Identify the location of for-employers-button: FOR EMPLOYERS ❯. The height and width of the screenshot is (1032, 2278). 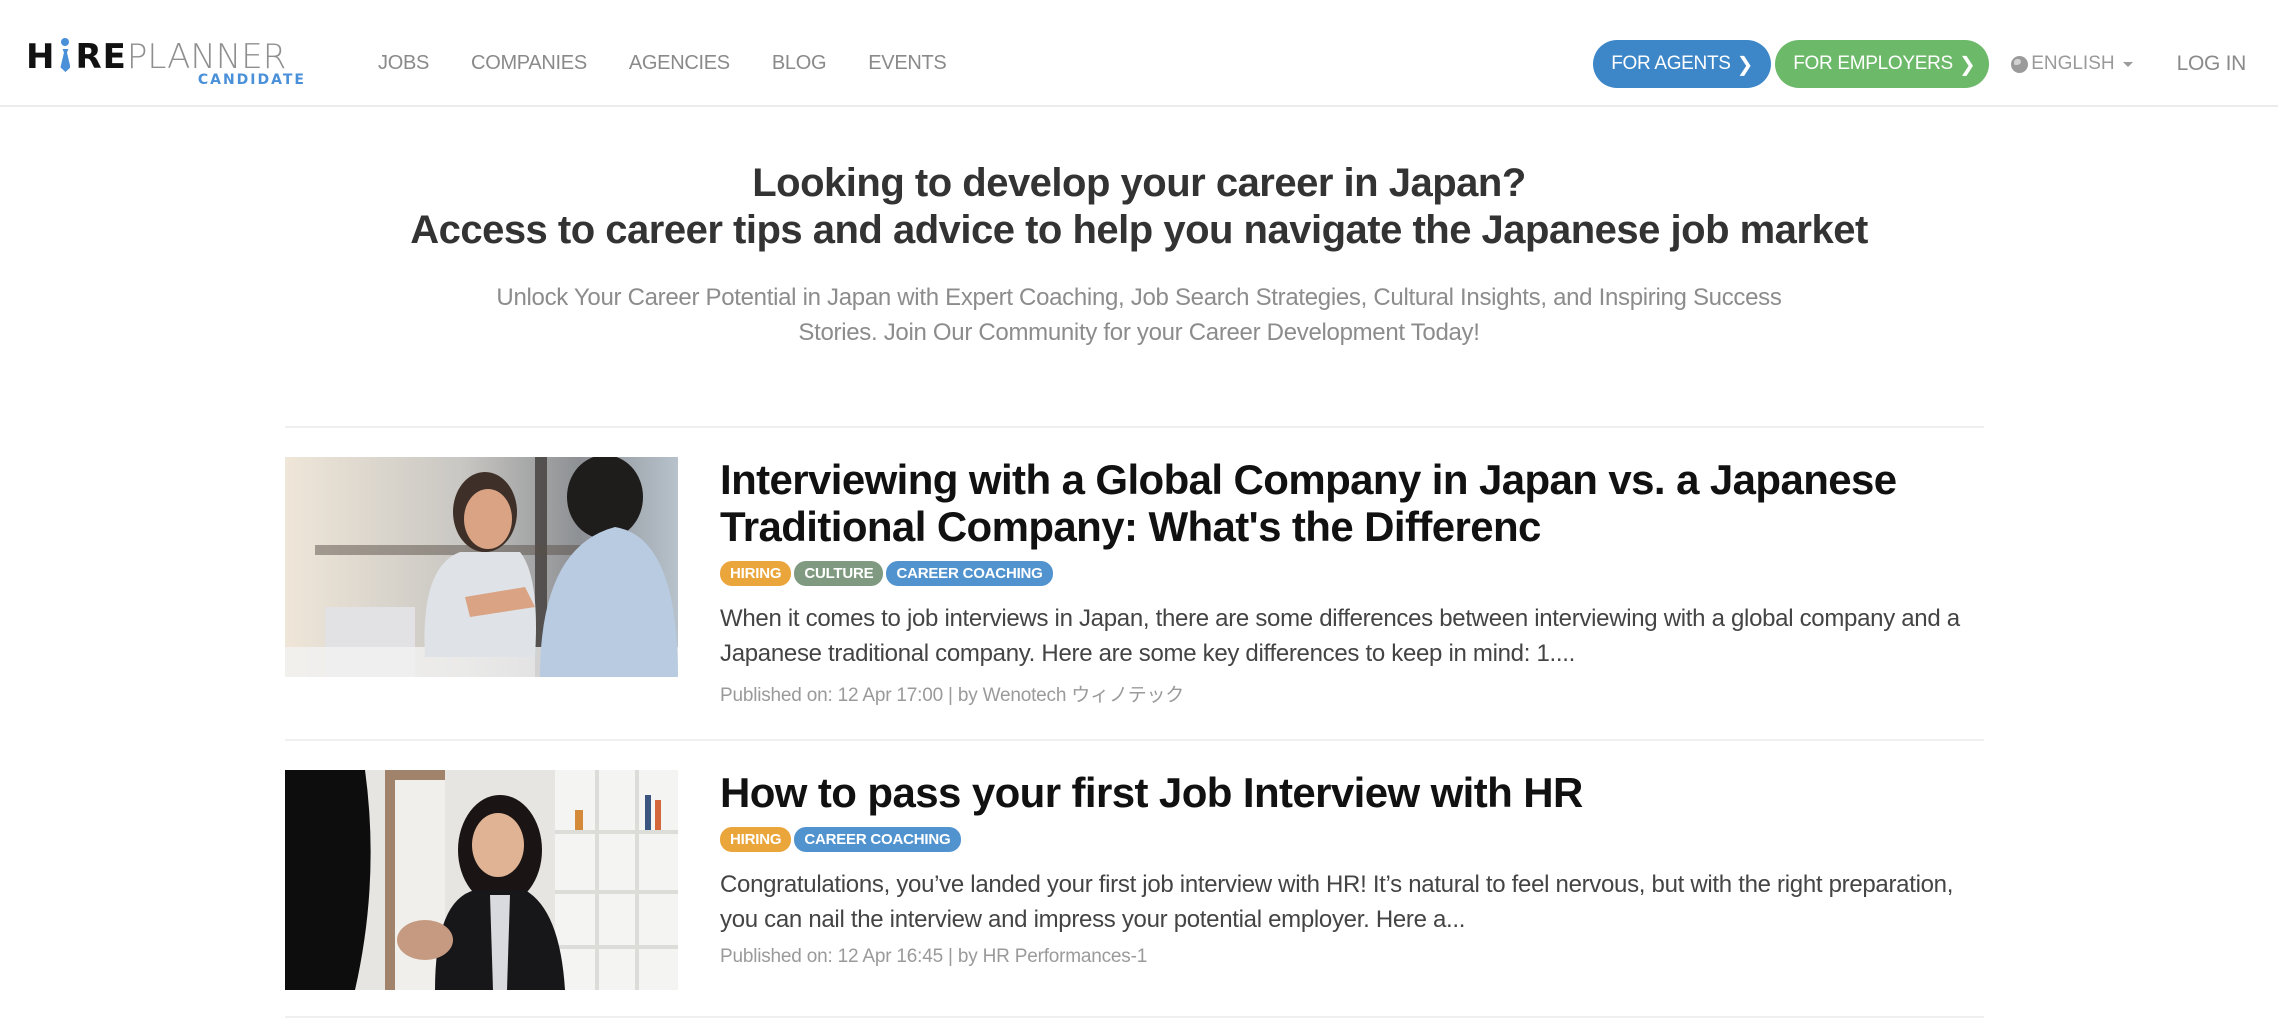
(1882, 64).